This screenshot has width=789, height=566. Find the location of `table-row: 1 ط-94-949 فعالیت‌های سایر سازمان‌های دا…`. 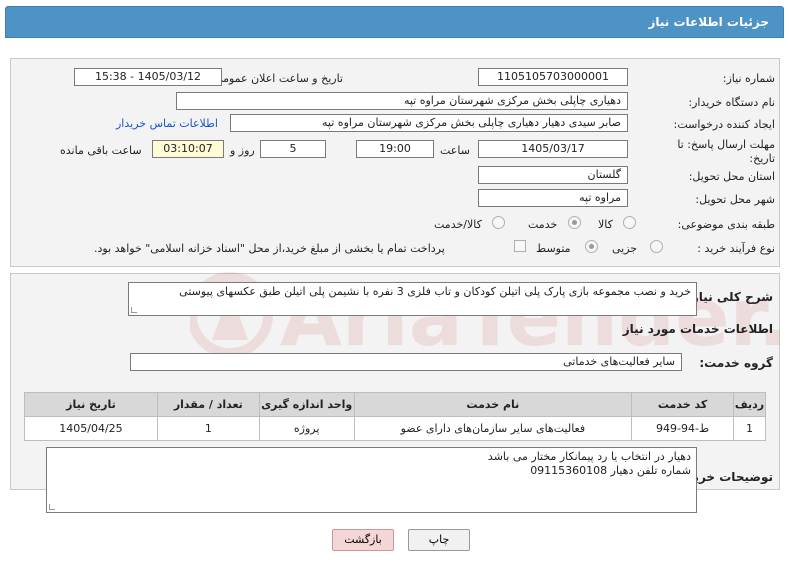

table-row: 1 ط-94-949 فعالیت‌های سایر سازمان‌های دا… is located at coordinates (395, 428).